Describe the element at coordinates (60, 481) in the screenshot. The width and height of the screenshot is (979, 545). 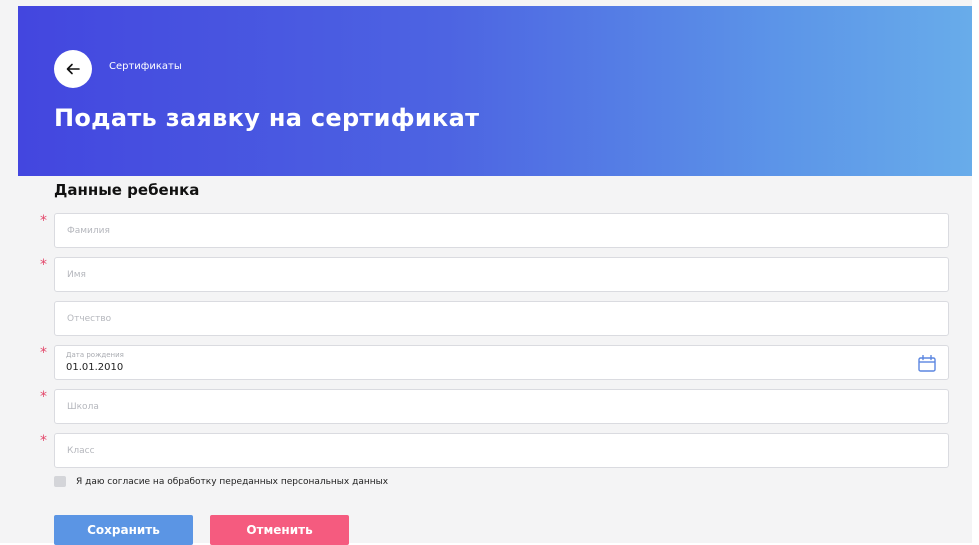
I see `consent-checkbox` at that location.